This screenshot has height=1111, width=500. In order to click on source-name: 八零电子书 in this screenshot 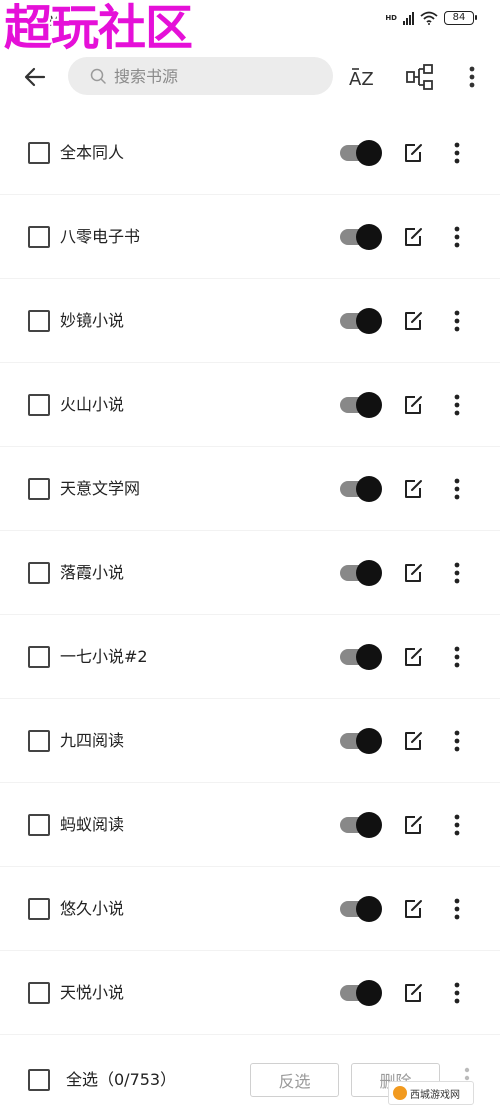, I will do `click(100, 236)`.